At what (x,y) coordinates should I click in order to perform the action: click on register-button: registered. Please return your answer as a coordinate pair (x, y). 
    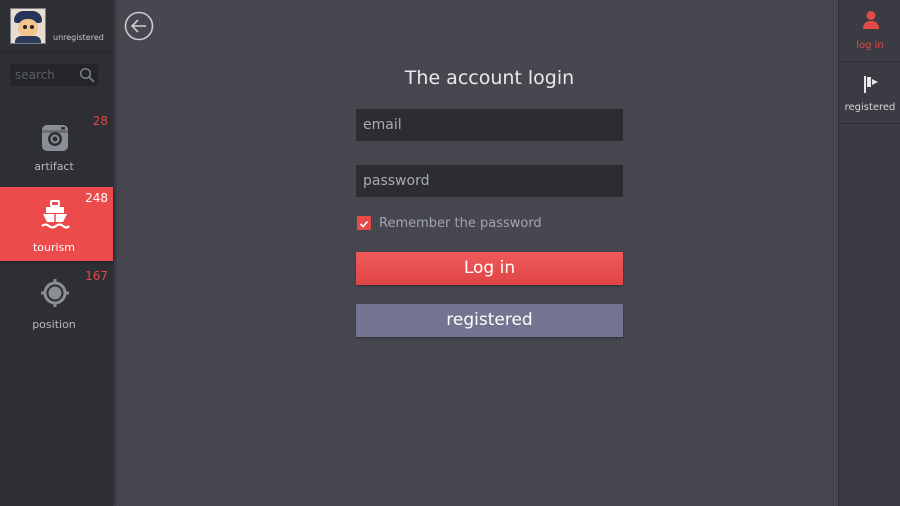
    Looking at the image, I should click on (489, 320).